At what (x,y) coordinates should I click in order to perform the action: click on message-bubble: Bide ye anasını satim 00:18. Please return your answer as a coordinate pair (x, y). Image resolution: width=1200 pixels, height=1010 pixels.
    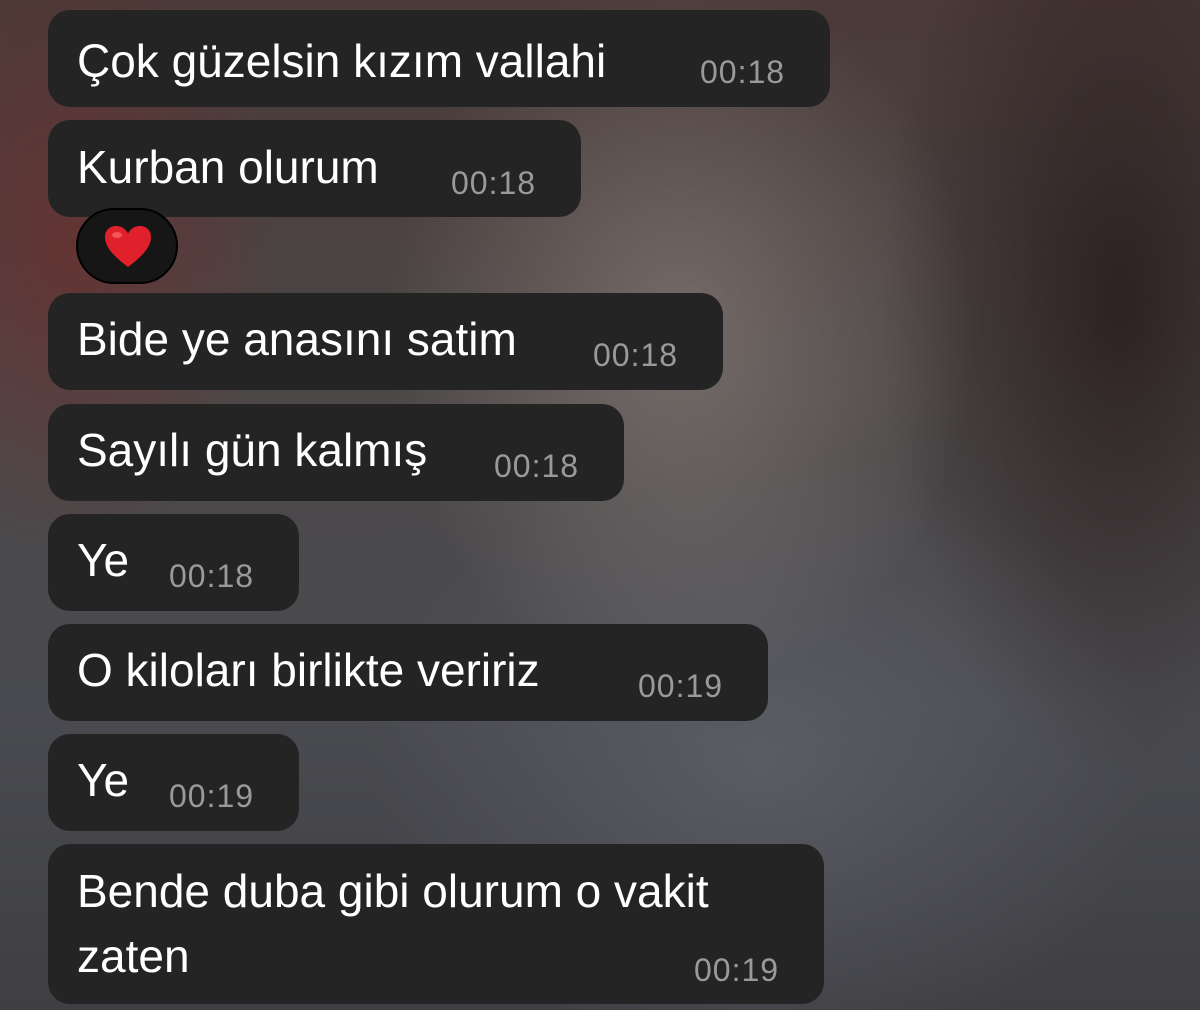
    Looking at the image, I should click on (385, 341).